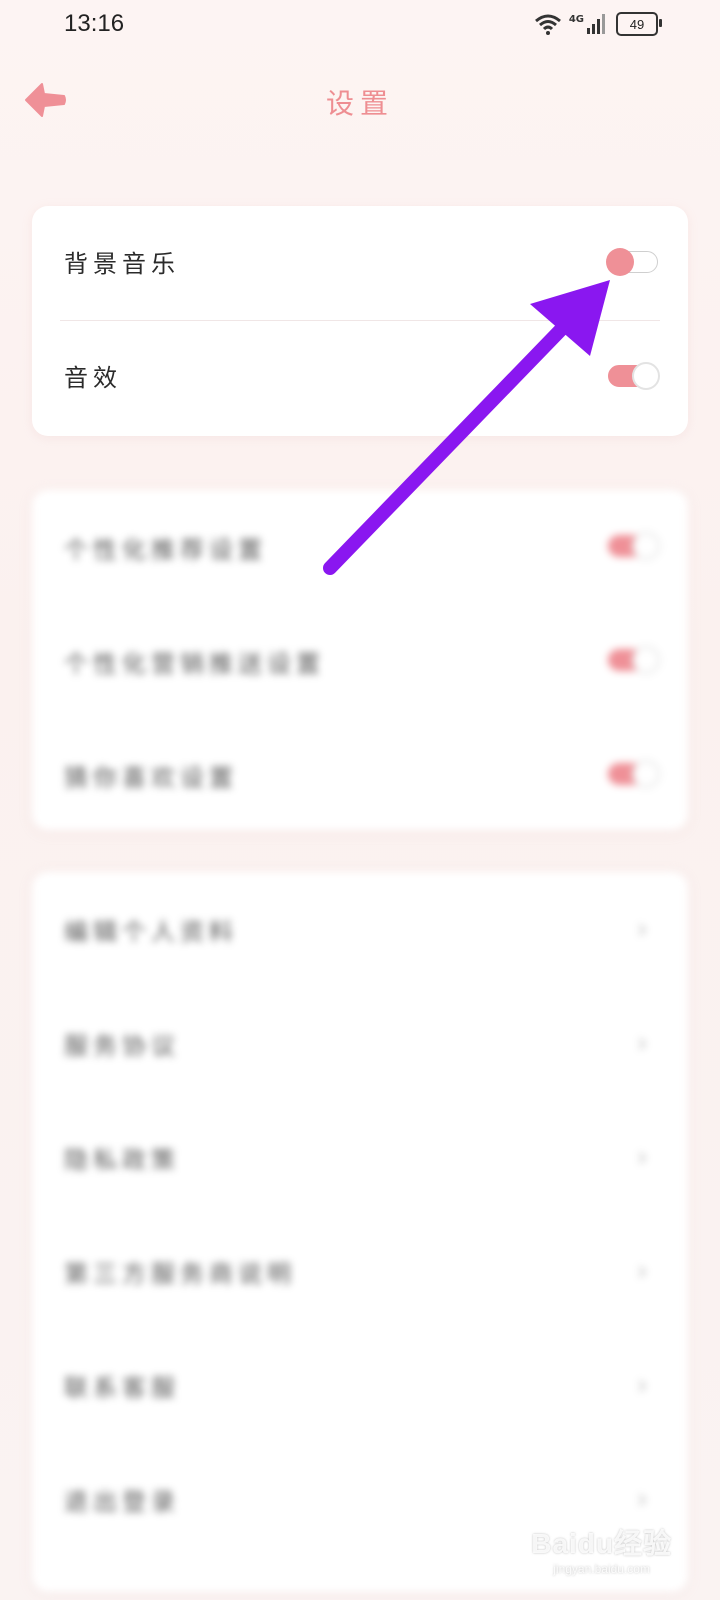 Image resolution: width=720 pixels, height=1600 pixels. What do you see at coordinates (360, 263) in the screenshot?
I see `setting-row-background-music: 背景音乐` at bounding box center [360, 263].